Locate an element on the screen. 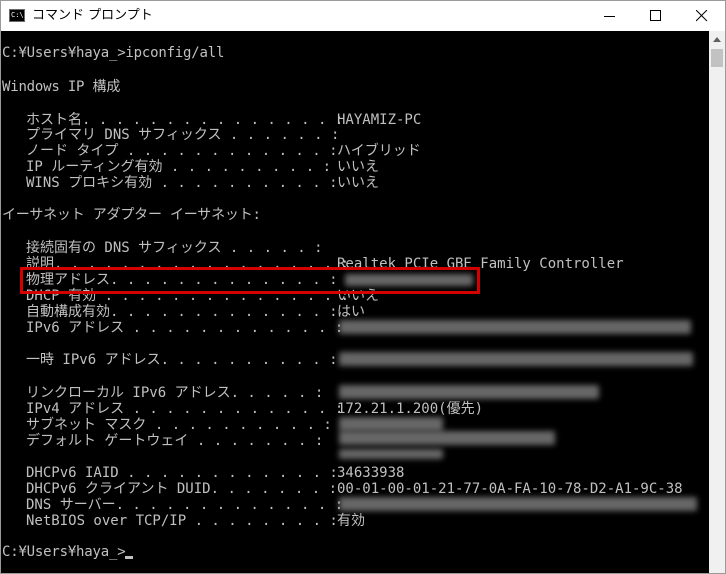 This screenshot has width=726, height=574. link-local-ipv6-blurred is located at coordinates (469, 392).